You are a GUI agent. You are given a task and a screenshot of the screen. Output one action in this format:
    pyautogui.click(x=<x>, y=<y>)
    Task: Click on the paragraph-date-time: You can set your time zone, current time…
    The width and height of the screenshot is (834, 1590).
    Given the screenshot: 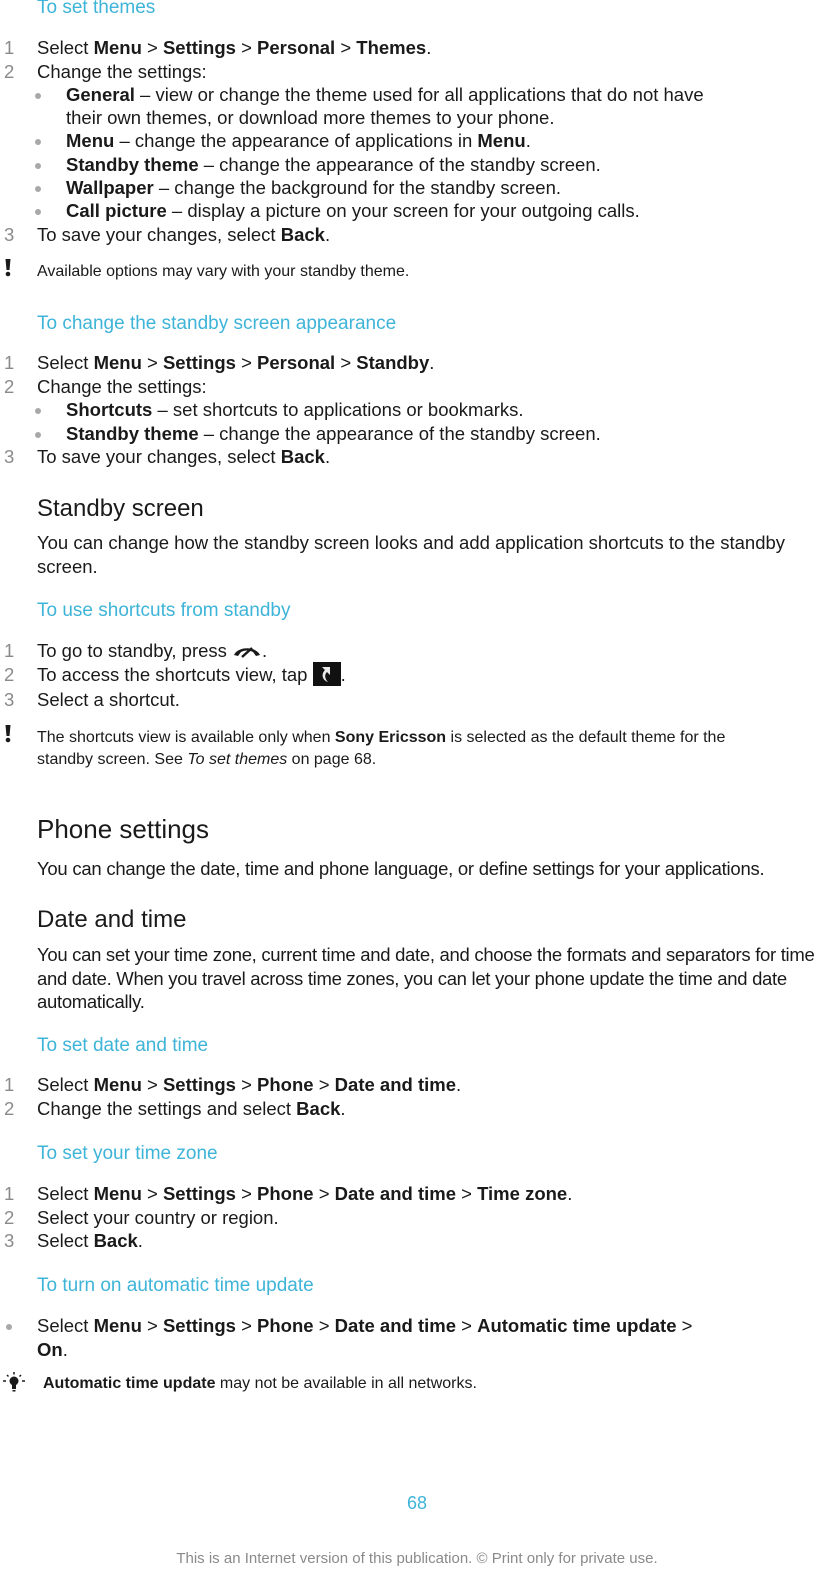 What is the action you would take?
    pyautogui.click(x=426, y=978)
    